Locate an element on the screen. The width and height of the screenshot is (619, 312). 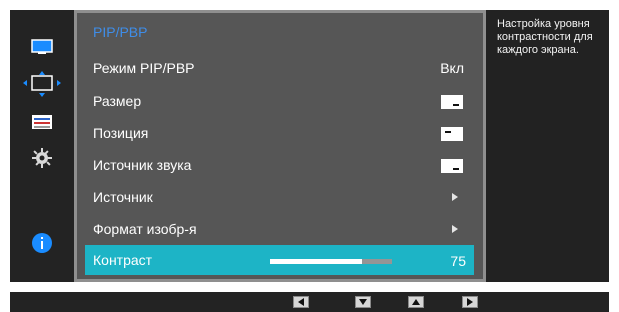
menu-item-position: Позиция is located at coordinates (279, 132).